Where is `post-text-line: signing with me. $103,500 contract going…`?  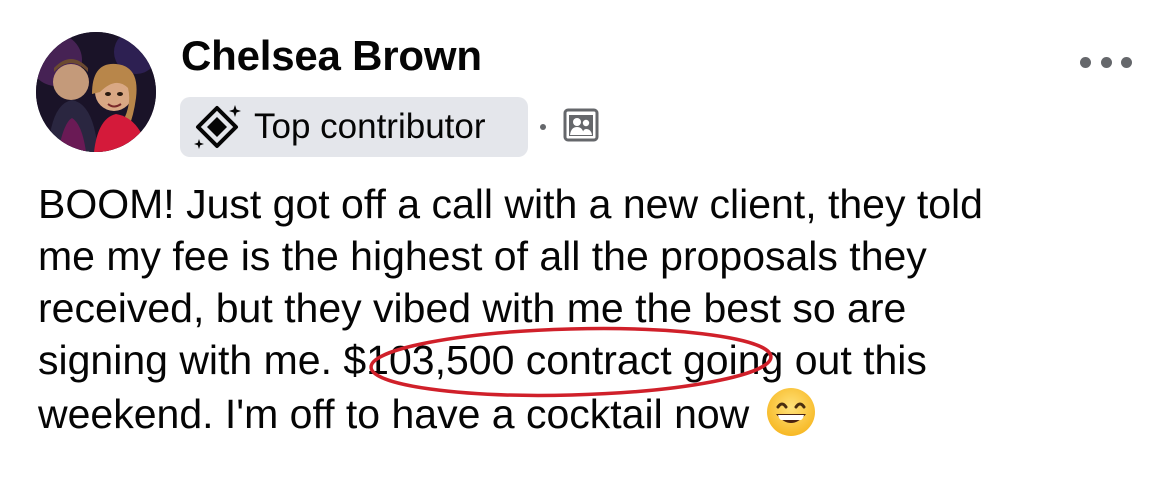 post-text-line: signing with me. $103,500 contract going… is located at coordinates (593, 360).